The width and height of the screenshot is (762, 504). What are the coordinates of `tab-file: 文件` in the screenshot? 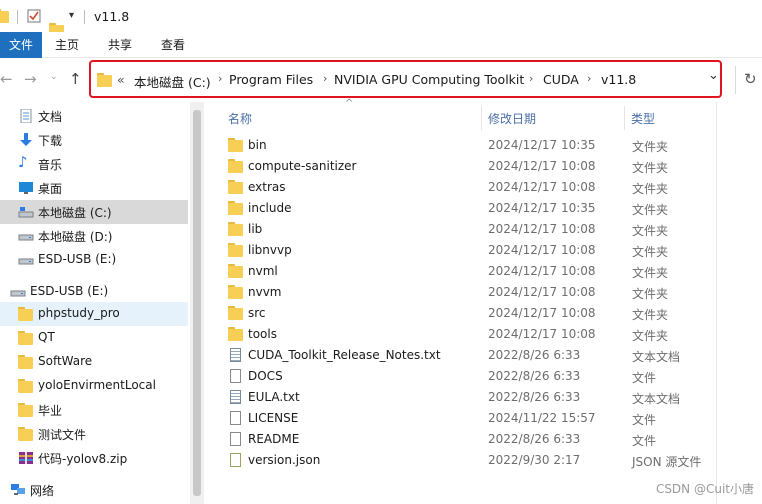 It's located at (21, 45).